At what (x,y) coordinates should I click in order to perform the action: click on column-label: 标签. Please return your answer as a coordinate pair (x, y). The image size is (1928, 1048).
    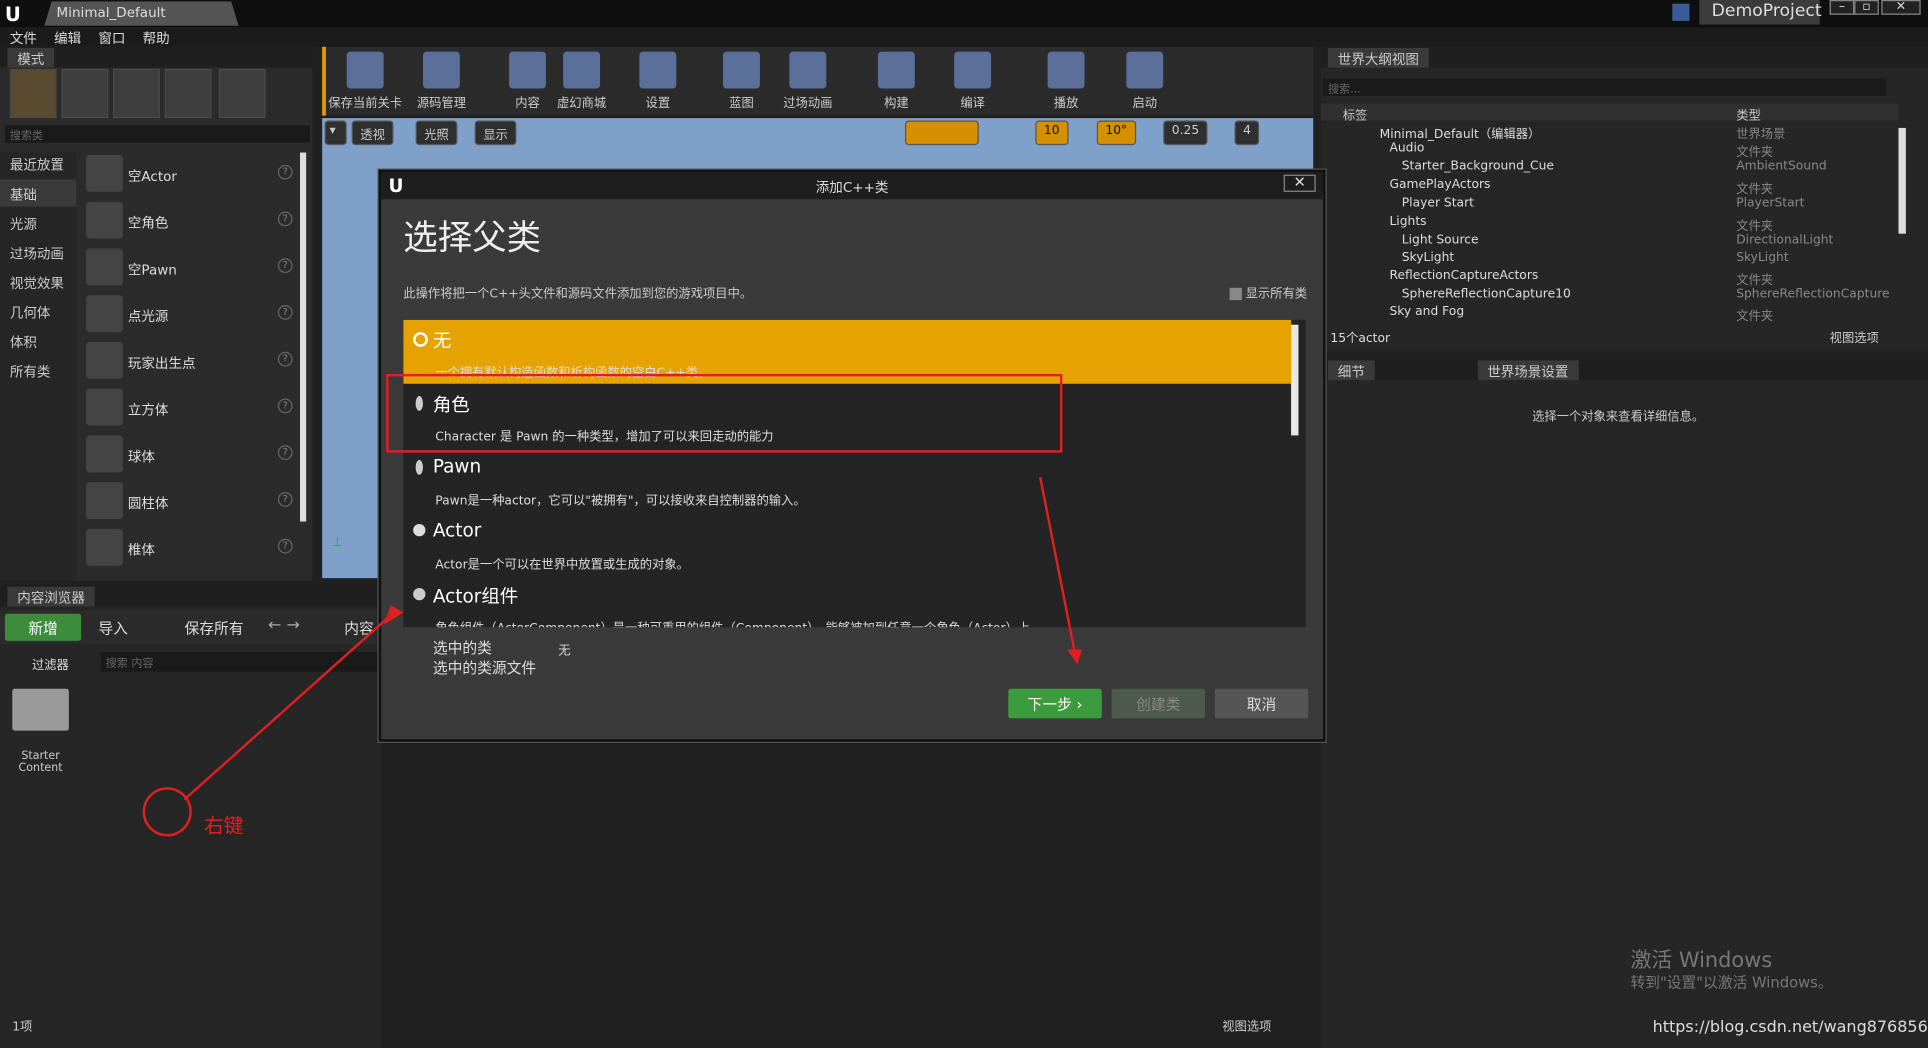
    Looking at the image, I should click on (1355, 114).